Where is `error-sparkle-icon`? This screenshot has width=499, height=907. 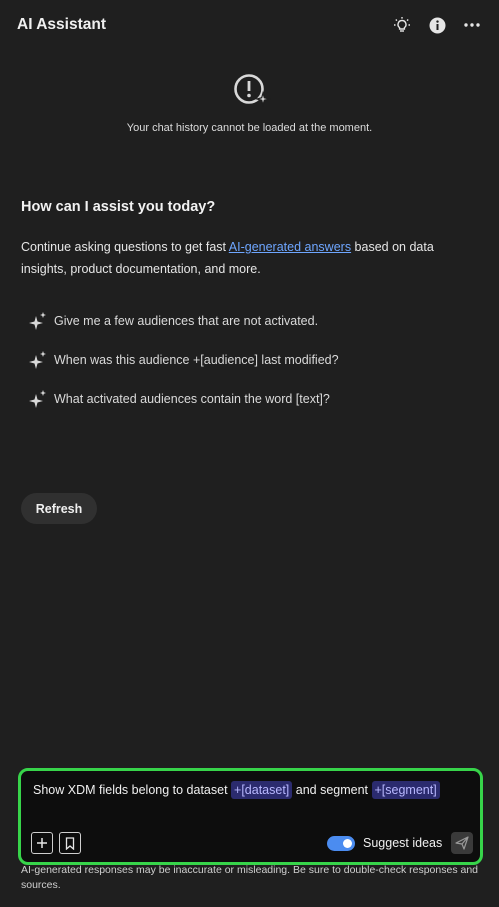 error-sparkle-icon is located at coordinates (252, 91).